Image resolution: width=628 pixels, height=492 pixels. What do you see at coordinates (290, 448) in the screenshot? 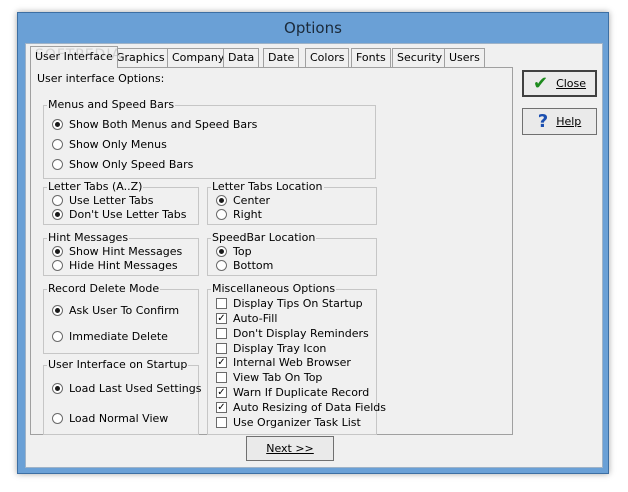
I see `next-button: Next >>` at bounding box center [290, 448].